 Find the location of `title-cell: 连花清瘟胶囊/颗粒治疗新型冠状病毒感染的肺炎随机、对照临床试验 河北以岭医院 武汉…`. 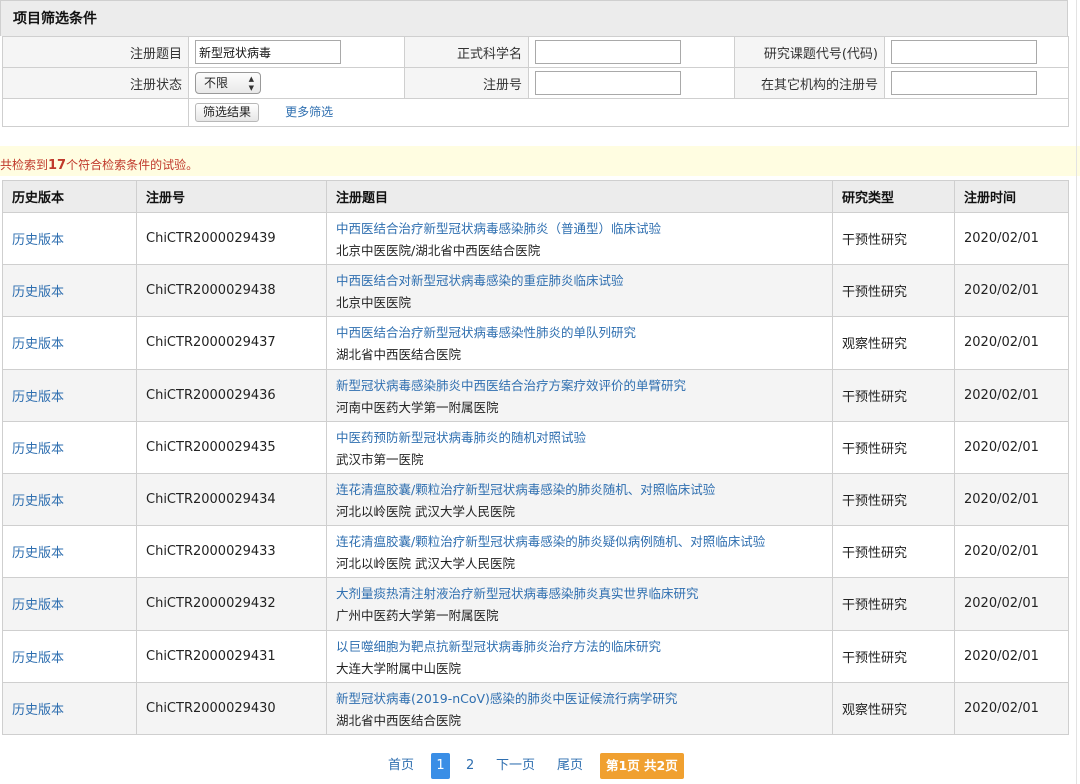

title-cell: 连花清瘟胶囊/颗粒治疗新型冠状病毒感染的肺炎随机、对照临床试验 河北以岭医院 武汉… is located at coordinates (579, 499).